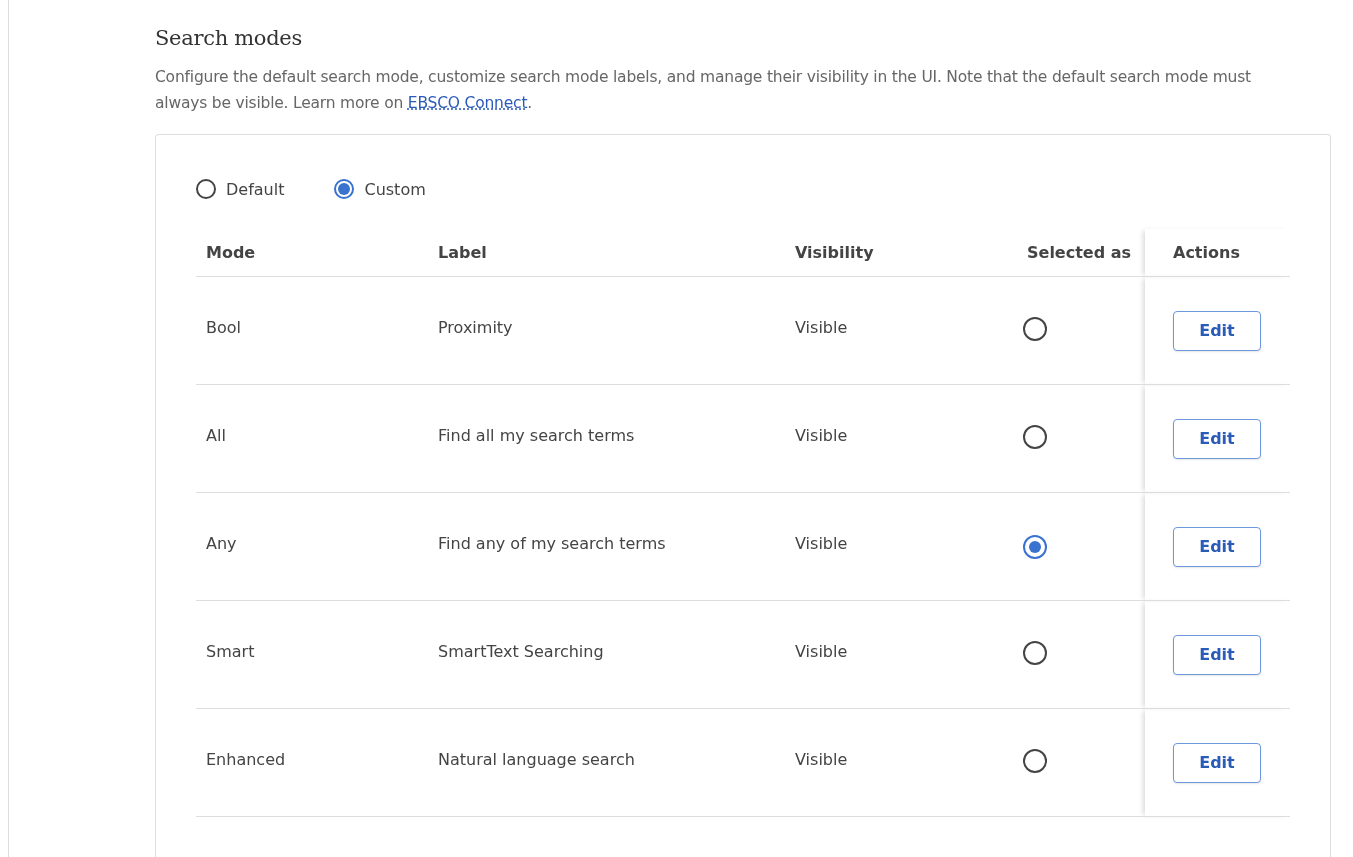  I want to click on label-cell: SmartText Searching, so click(521, 651).